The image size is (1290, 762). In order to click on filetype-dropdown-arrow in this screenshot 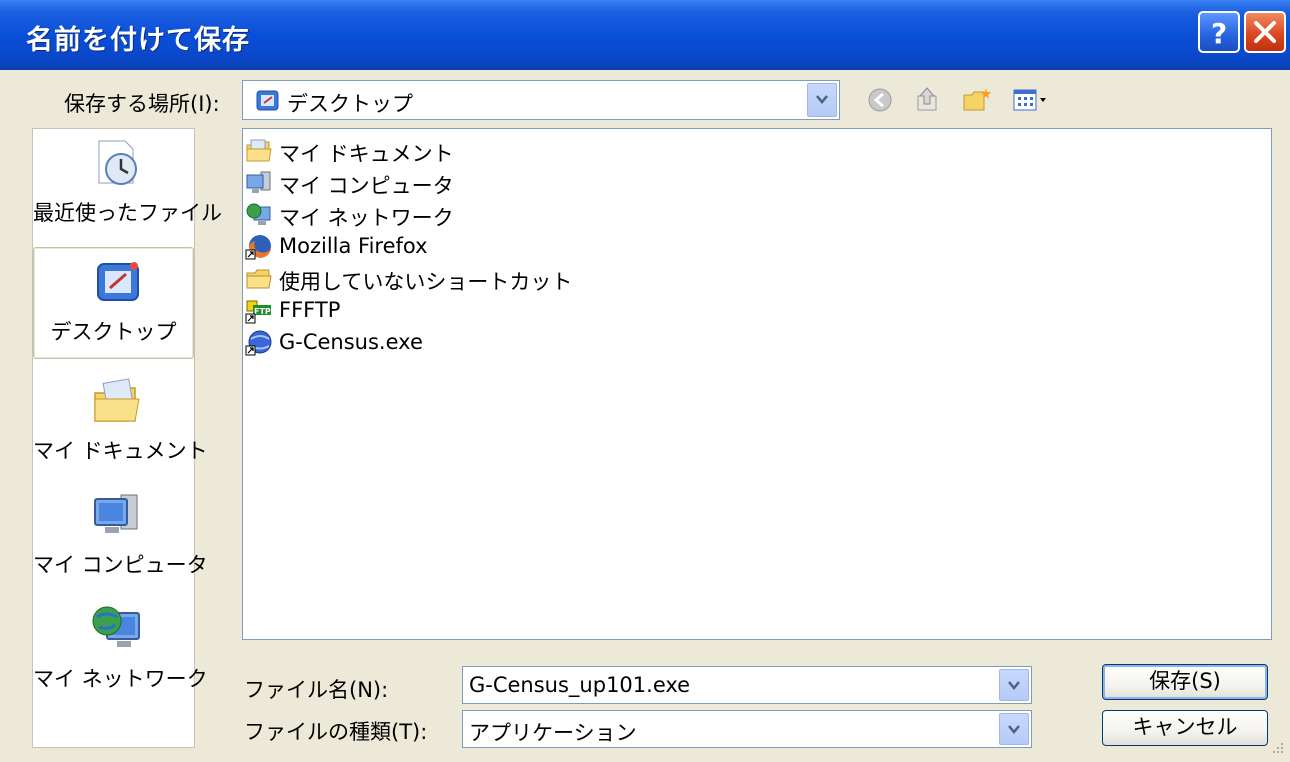, I will do `click(1014, 729)`.